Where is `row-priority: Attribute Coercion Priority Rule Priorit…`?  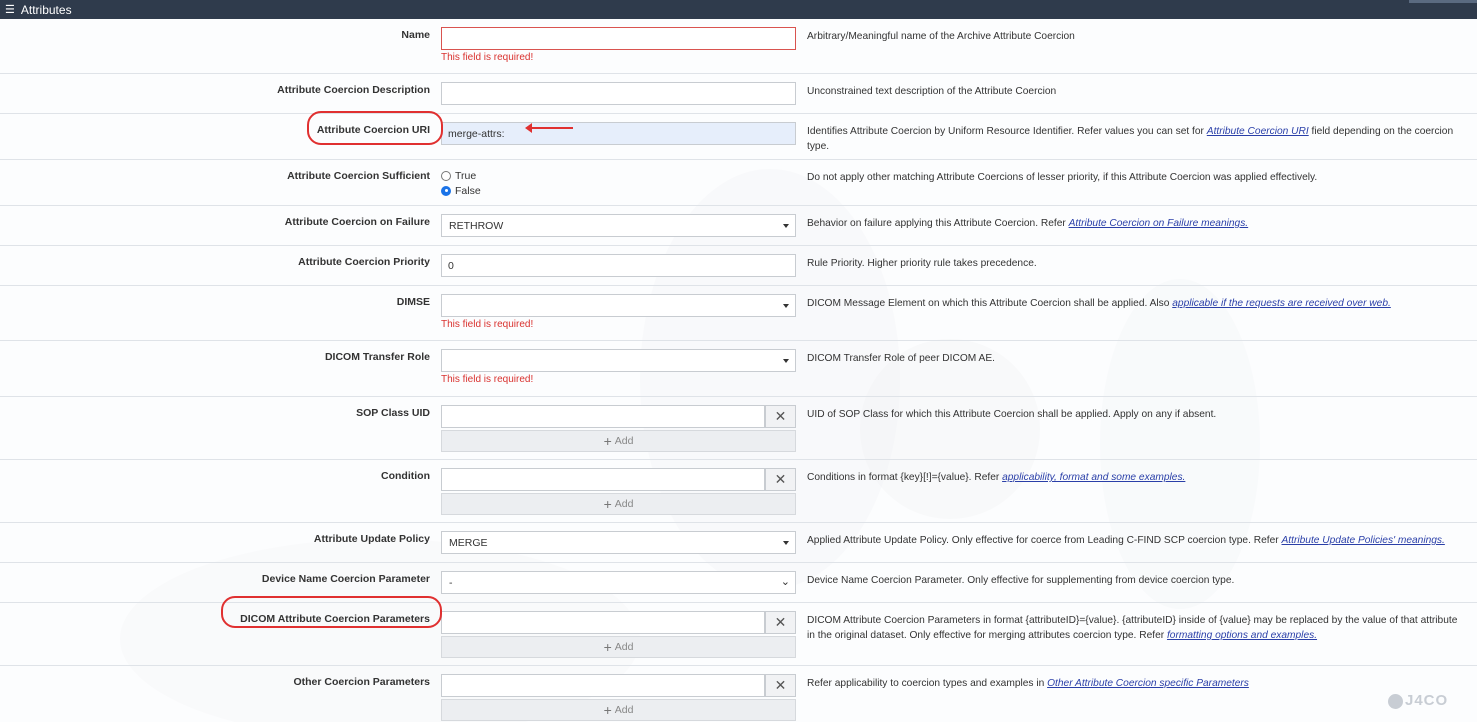
row-priority: Attribute Coercion Priority Rule Priorit… is located at coordinates (738, 266).